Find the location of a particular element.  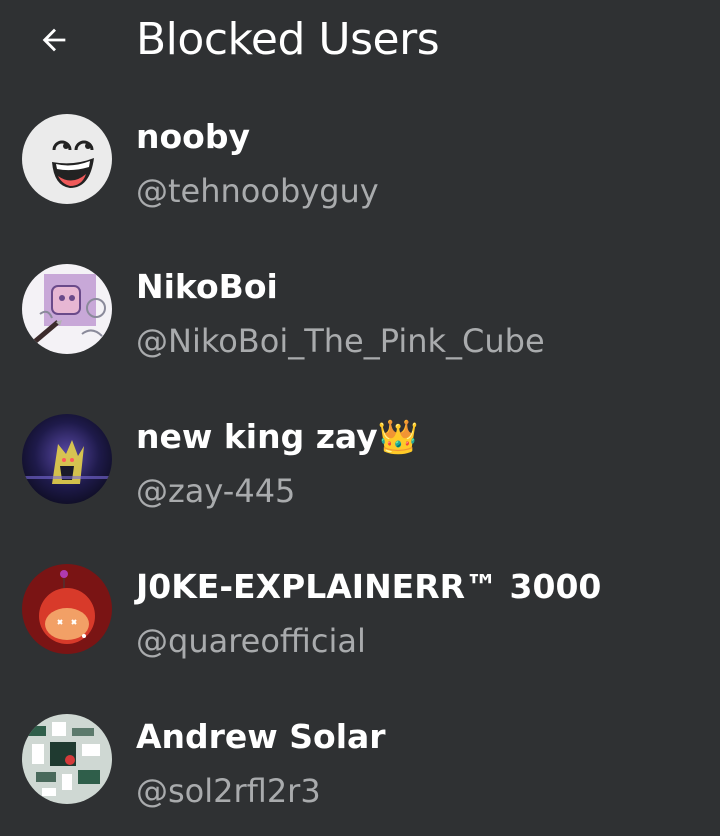

page-title: Blocked Users is located at coordinates (288, 39).